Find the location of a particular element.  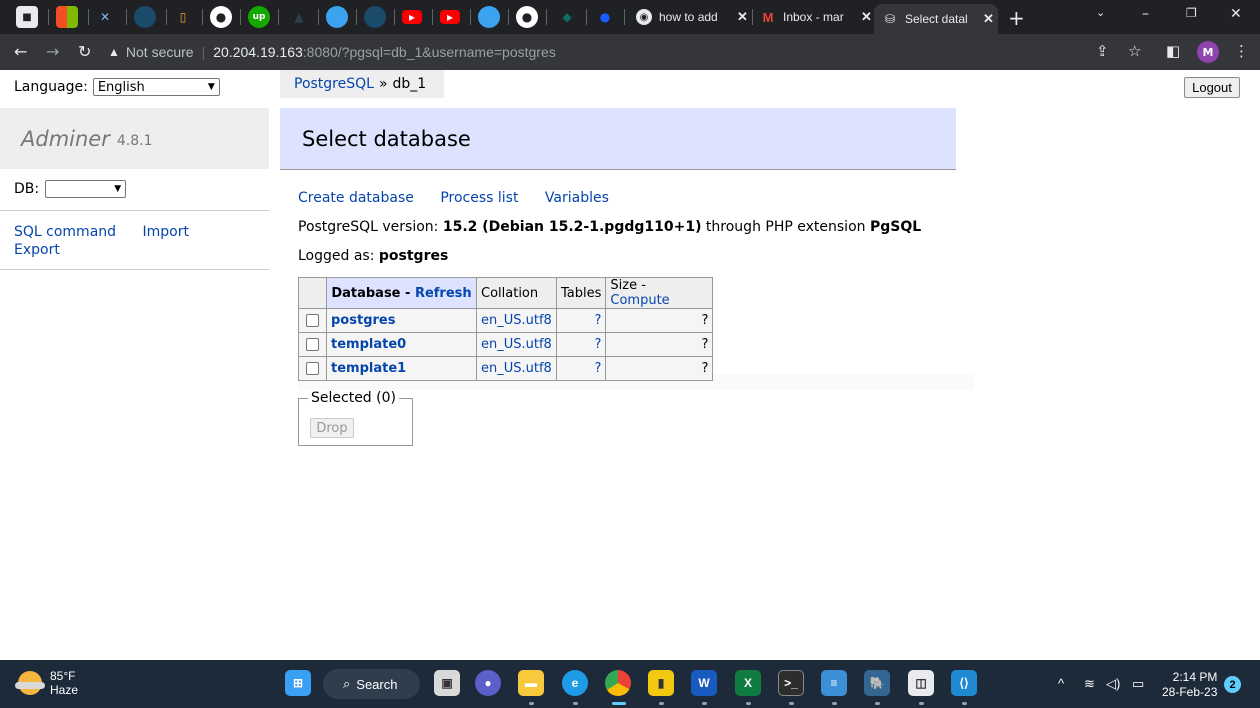

tab-search-icon: ⌄ is located at coordinates (1100, 12).